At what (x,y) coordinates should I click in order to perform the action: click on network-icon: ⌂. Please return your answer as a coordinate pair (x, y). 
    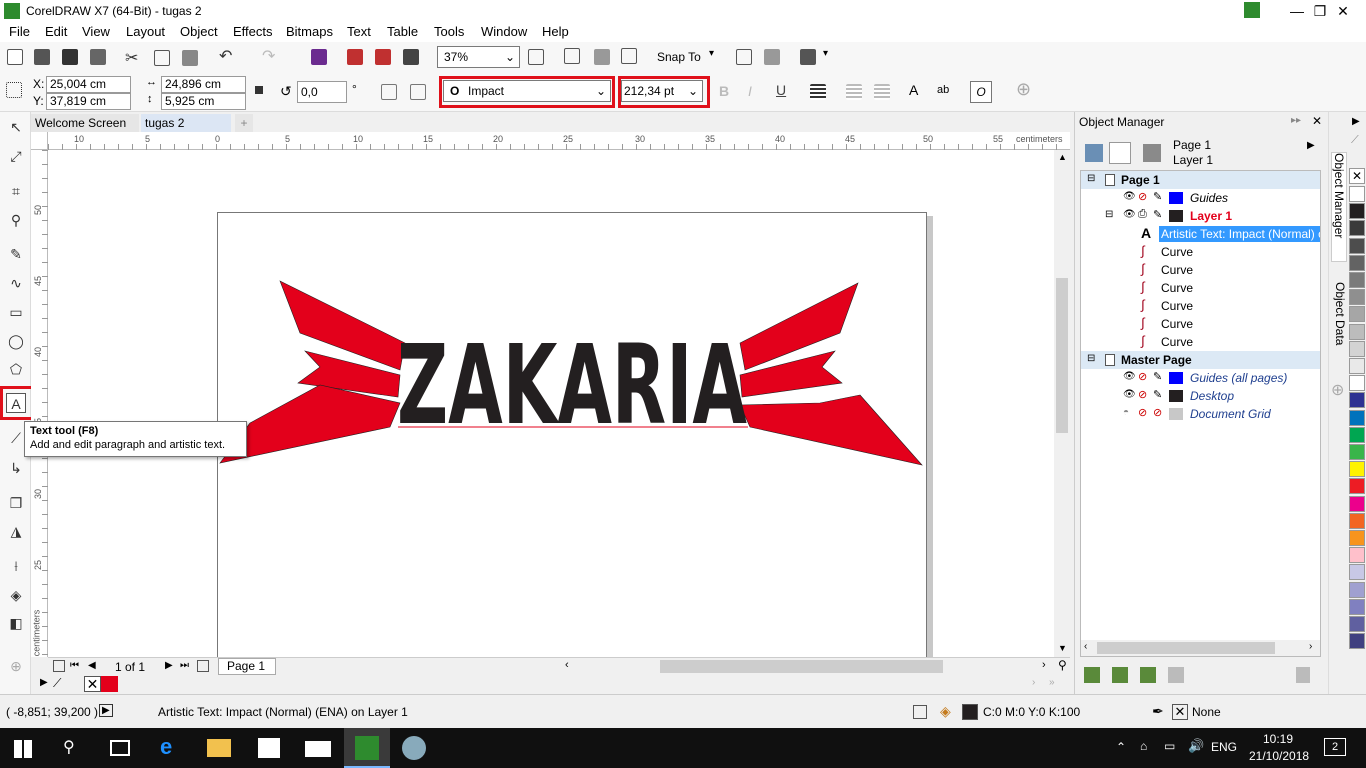
    Looking at the image, I should click on (1143, 746).